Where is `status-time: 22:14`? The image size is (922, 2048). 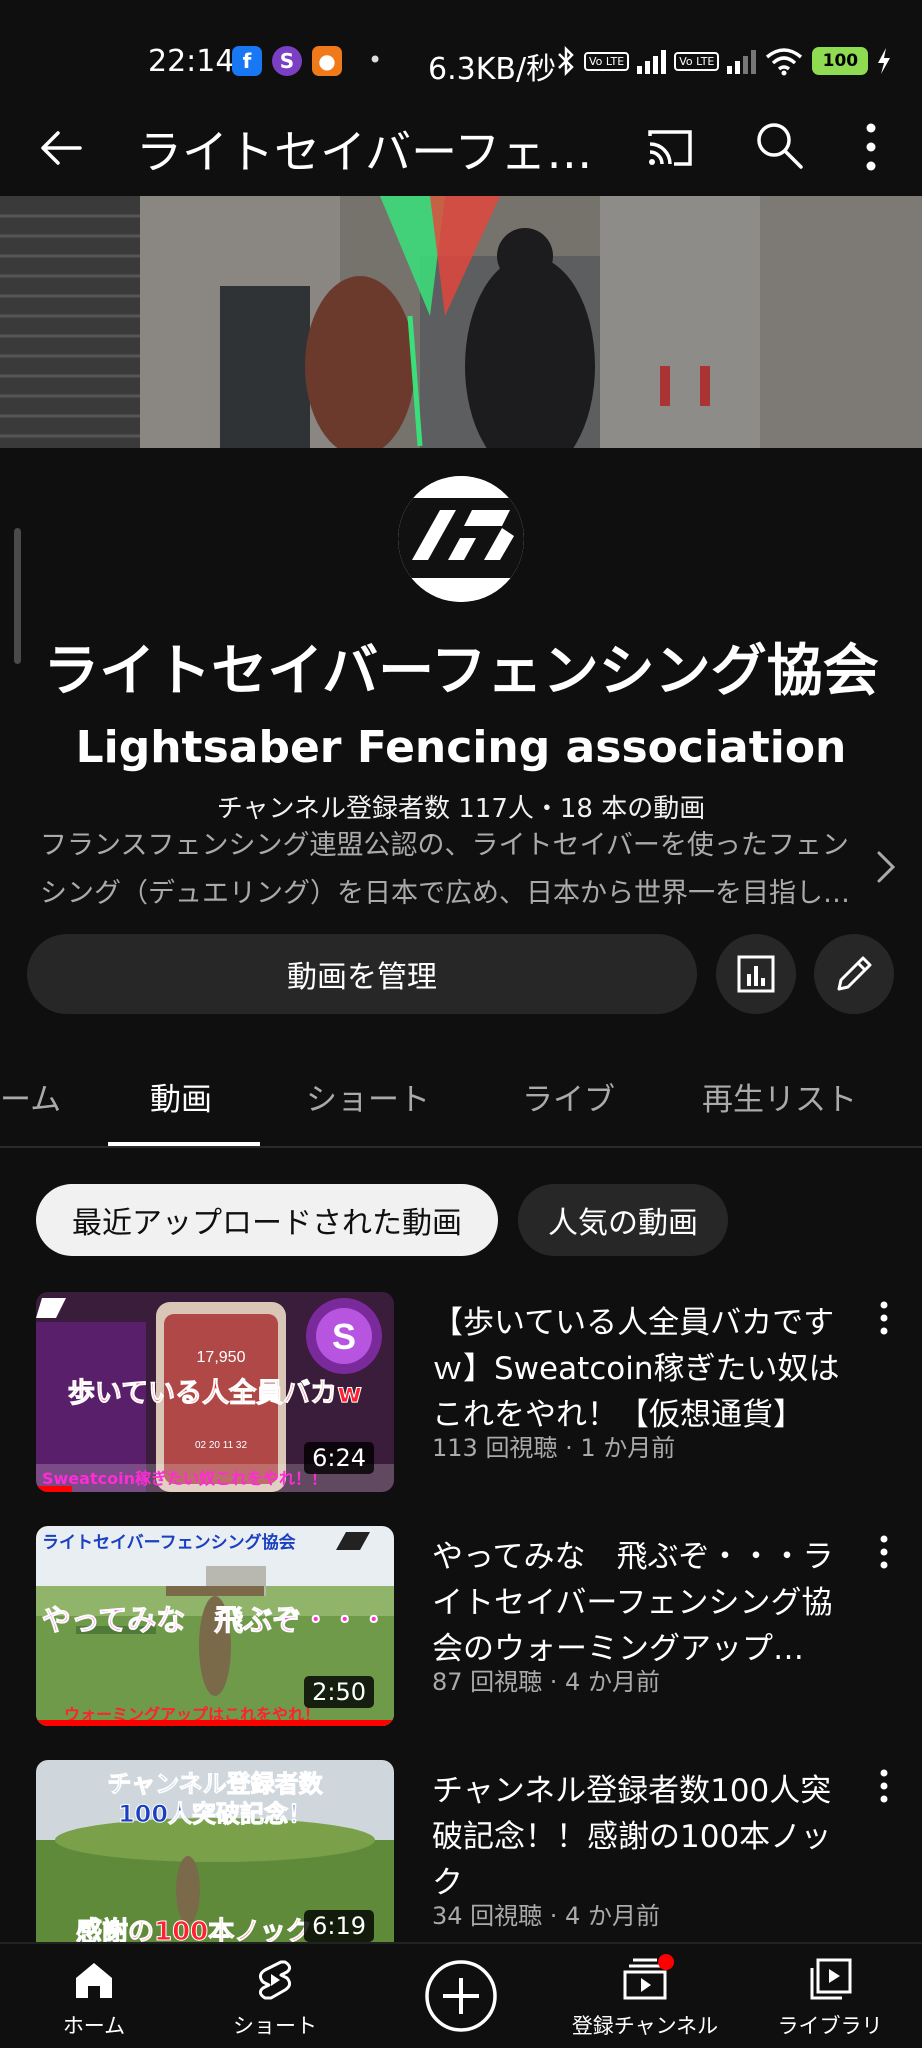
status-time: 22:14 is located at coordinates (191, 61).